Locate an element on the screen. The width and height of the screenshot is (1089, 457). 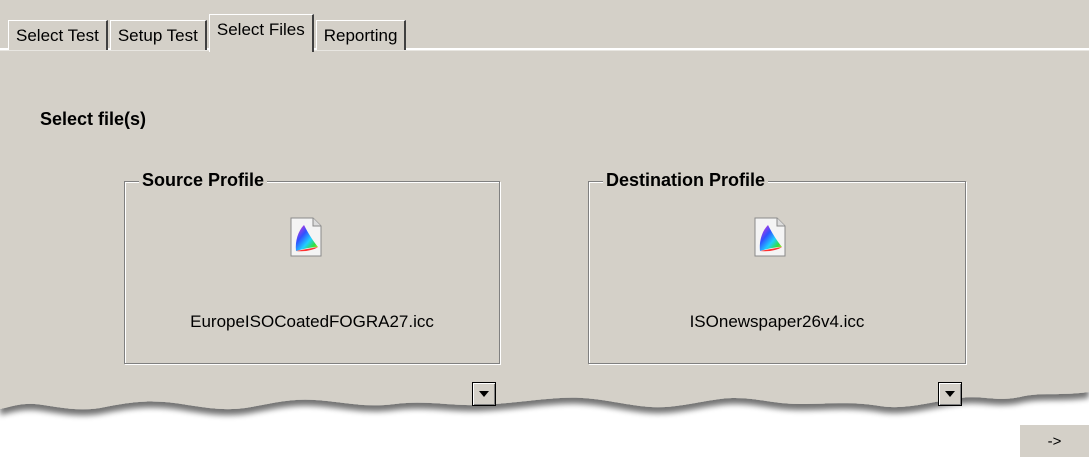
tab-label: Select Test is located at coordinates (57, 35).